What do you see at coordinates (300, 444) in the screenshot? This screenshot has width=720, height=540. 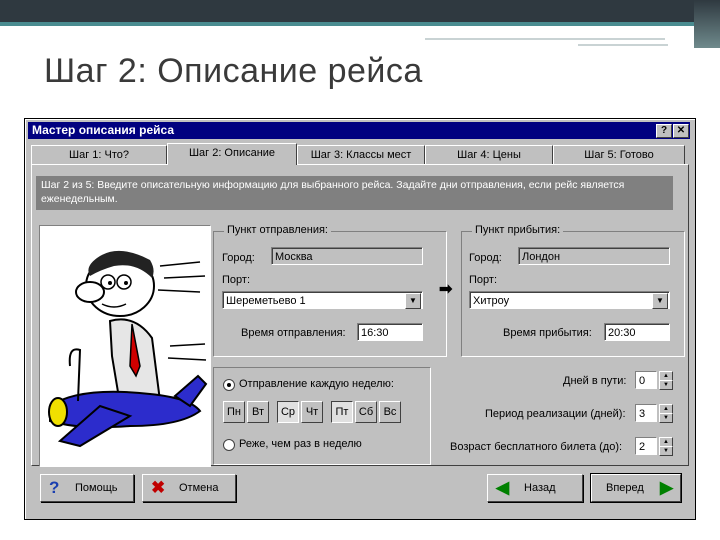 I see `rare-label: Реже, чем раз в неделю` at bounding box center [300, 444].